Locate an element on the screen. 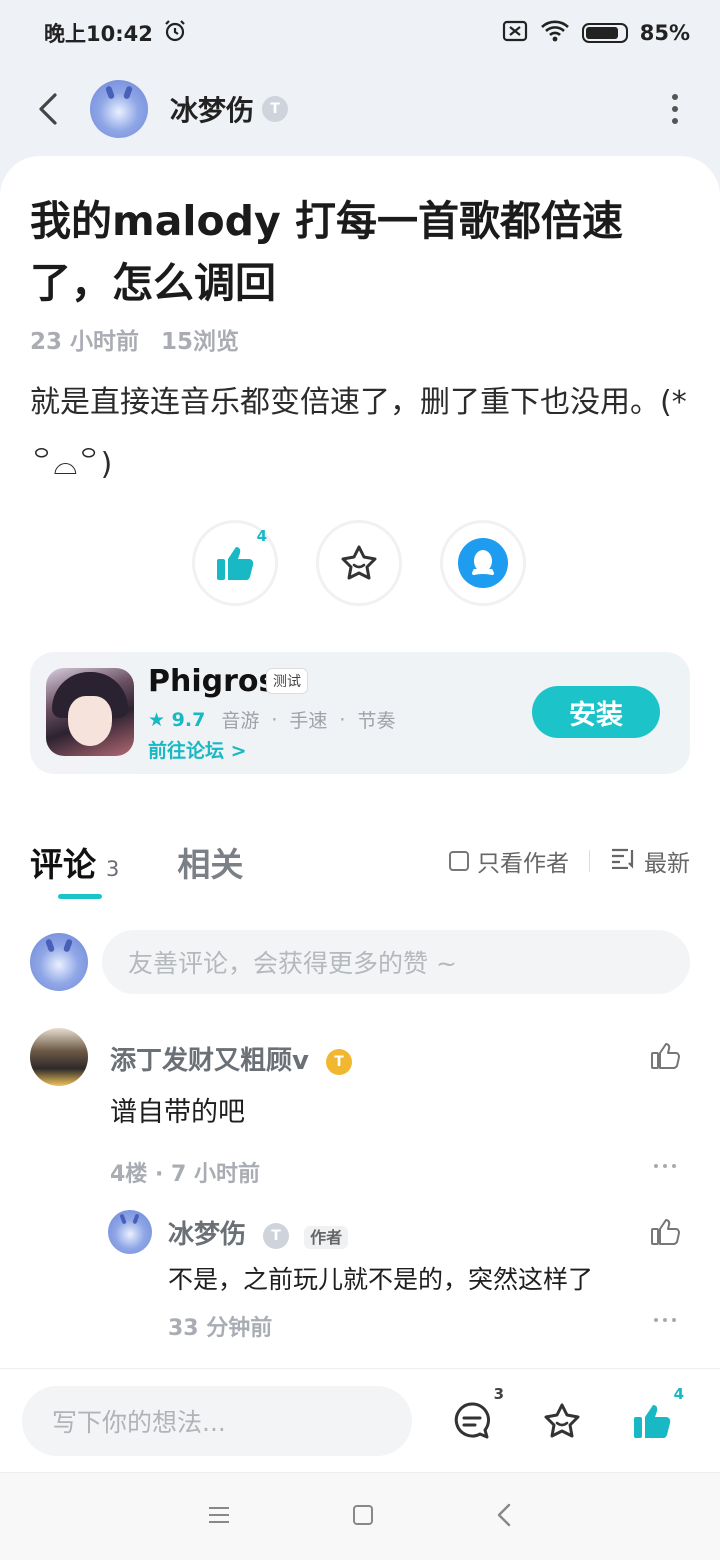 The width and height of the screenshot is (720, 1560). active-tab-indicator is located at coordinates (80, 896).